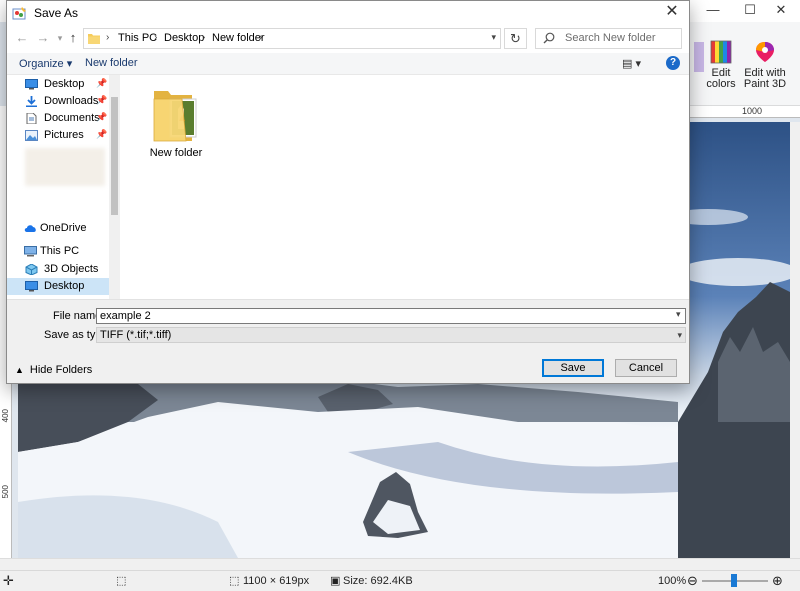 Image resolution: width=800 pixels, height=591 pixels. What do you see at coordinates (573, 368) in the screenshot?
I see `save-button: Save` at bounding box center [573, 368].